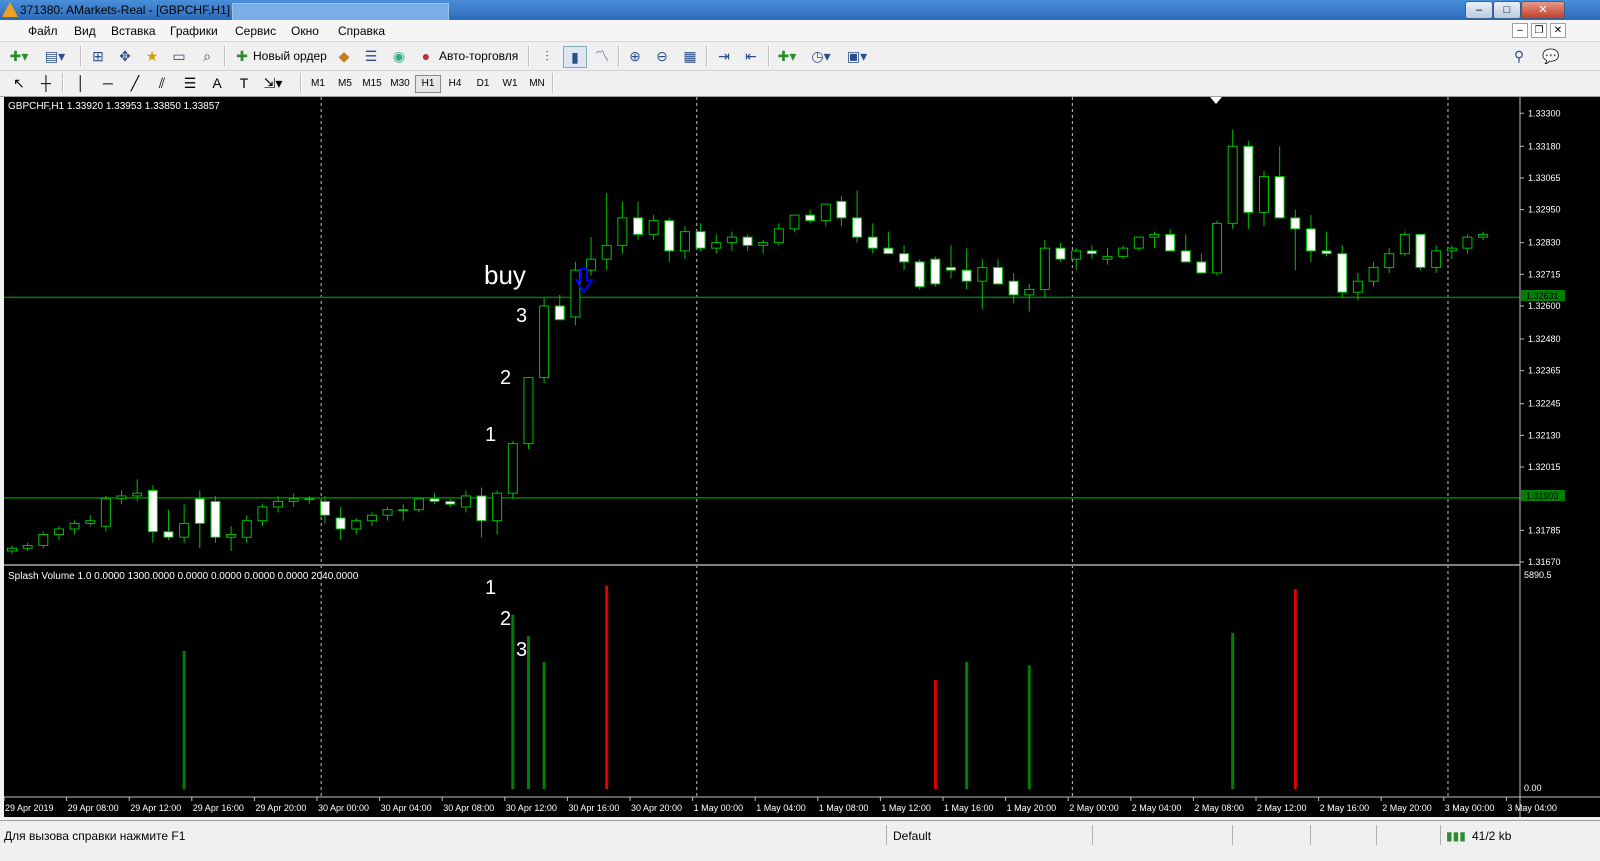 Image resolution: width=1600 pixels, height=861 pixels. Describe the element at coordinates (400, 83) in the screenshot. I see `timeframe-m30: M30` at that location.